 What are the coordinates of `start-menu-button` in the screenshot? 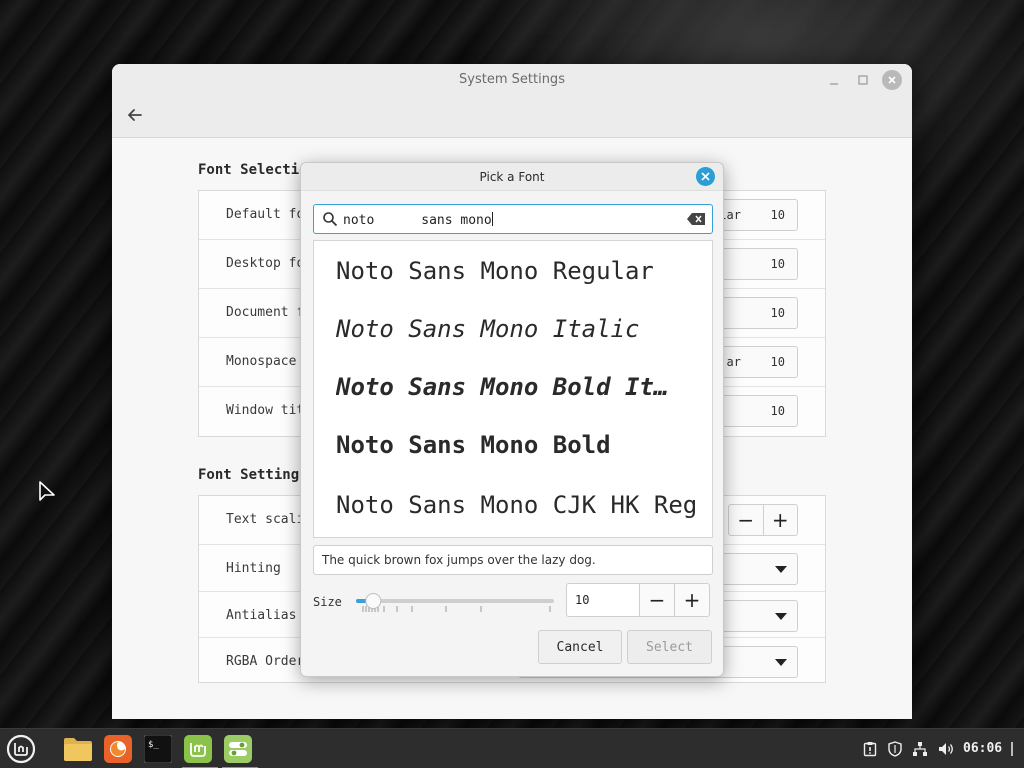 It's located at (21, 749).